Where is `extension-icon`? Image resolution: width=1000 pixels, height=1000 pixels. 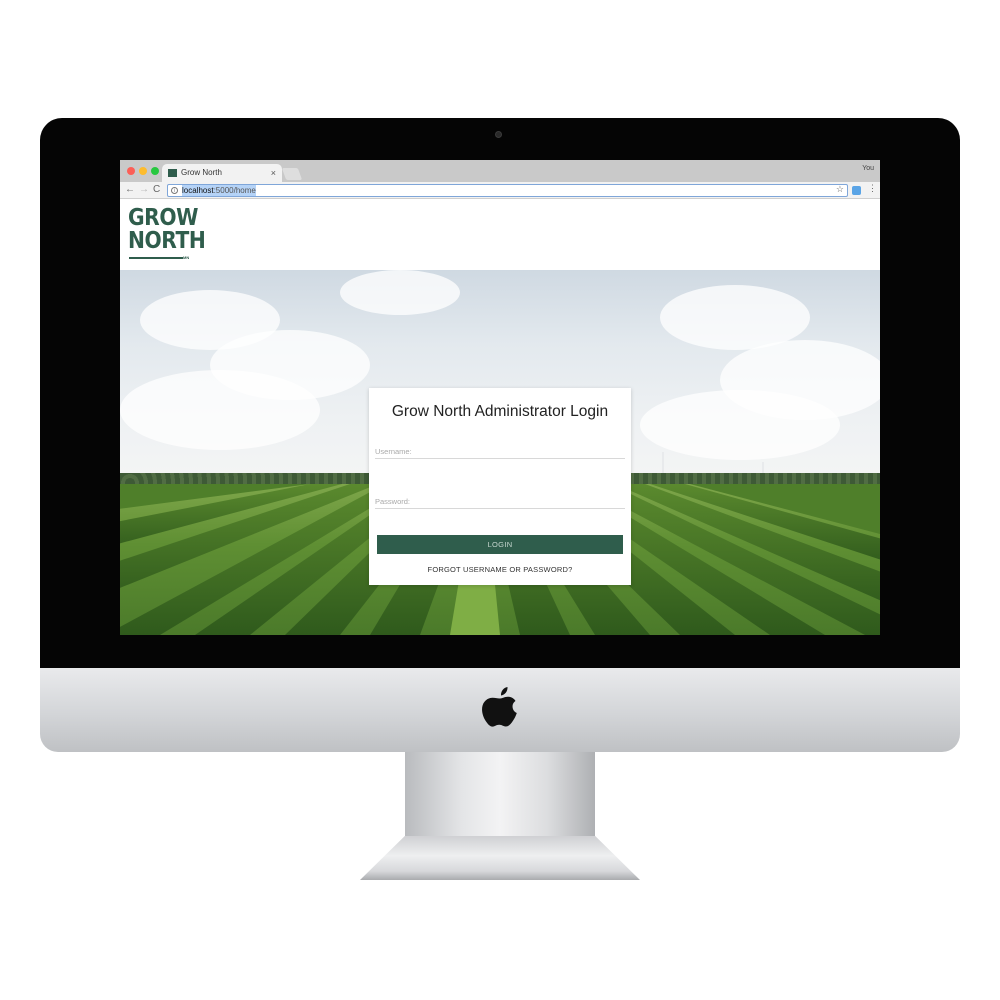 extension-icon is located at coordinates (856, 190).